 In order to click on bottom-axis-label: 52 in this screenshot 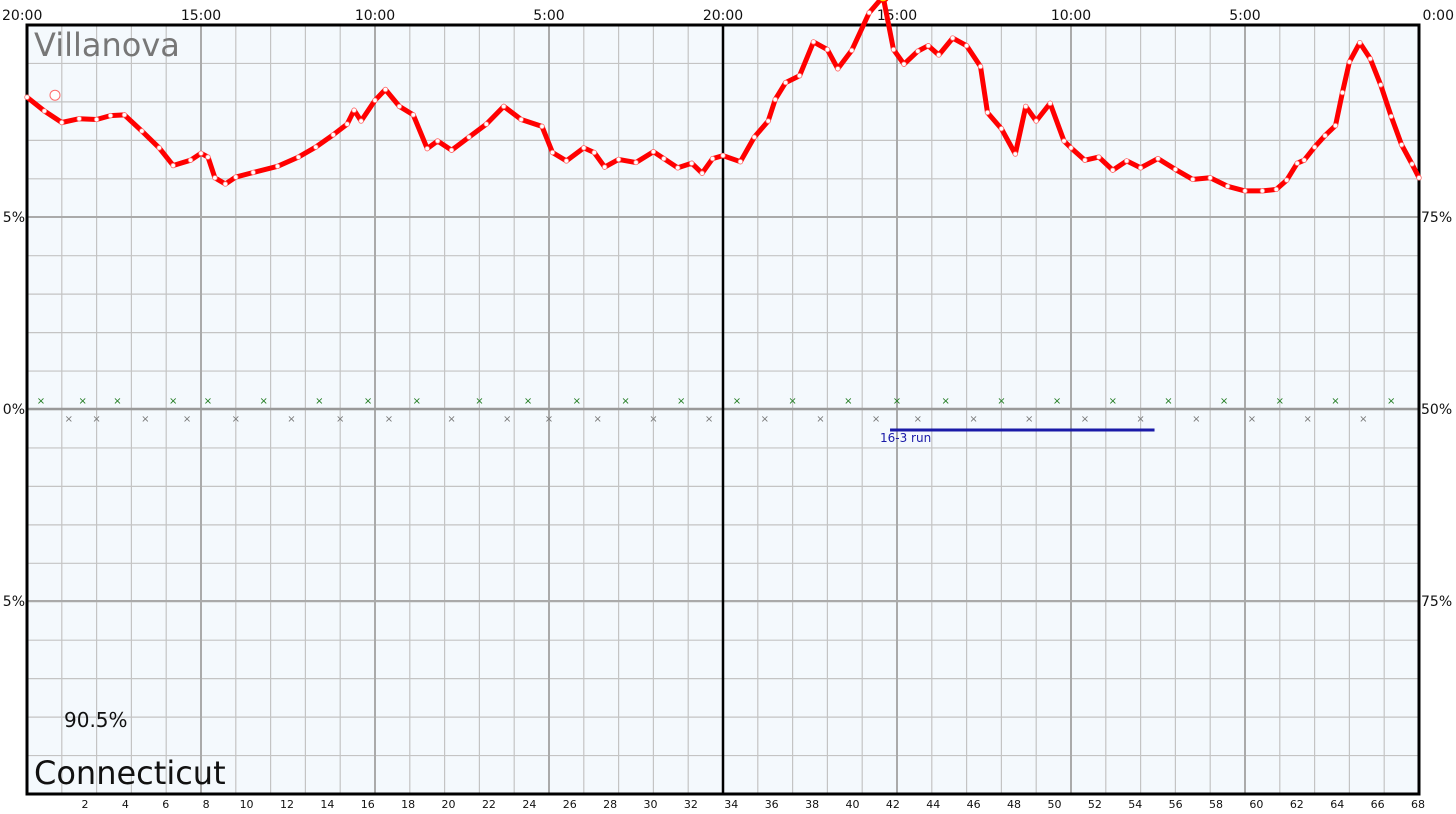, I will do `click(1095, 804)`.